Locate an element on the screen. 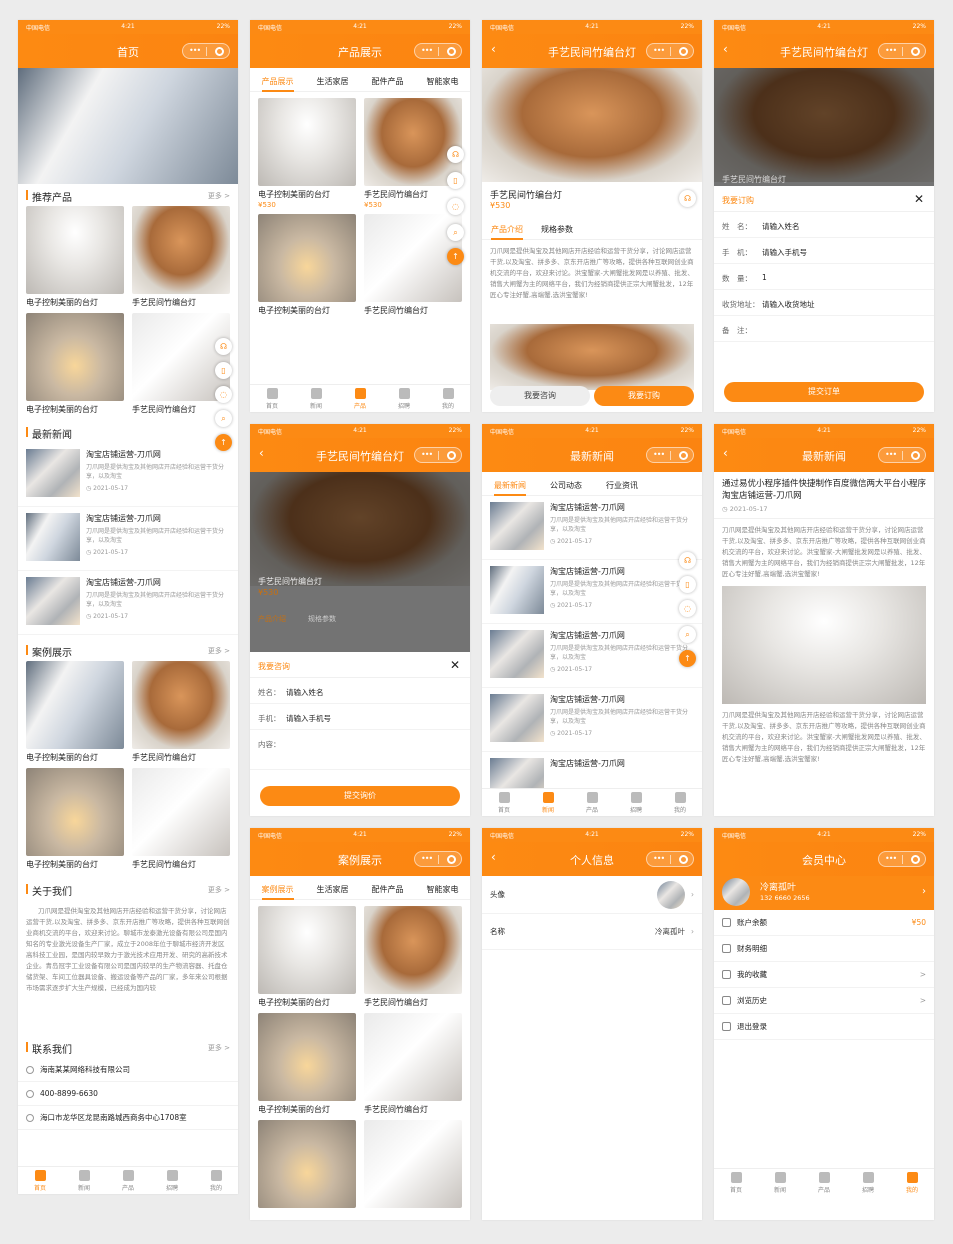  contact-phone: 400-8899-6630 is located at coordinates (128, 1094).